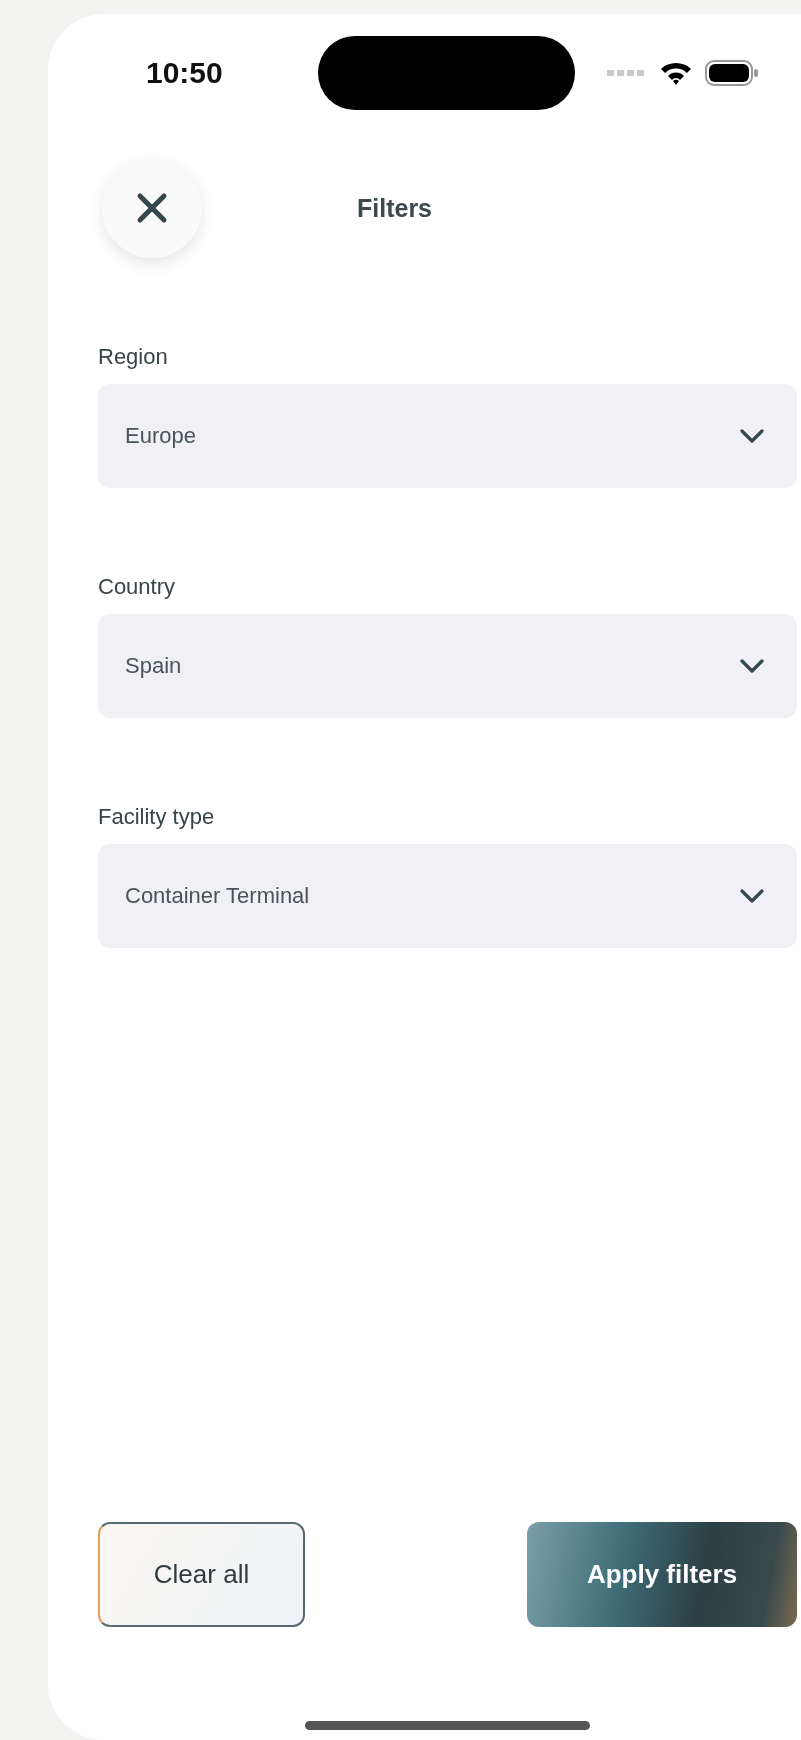 The width and height of the screenshot is (801, 1740). I want to click on dropdown-field: Europe, so click(447, 436).